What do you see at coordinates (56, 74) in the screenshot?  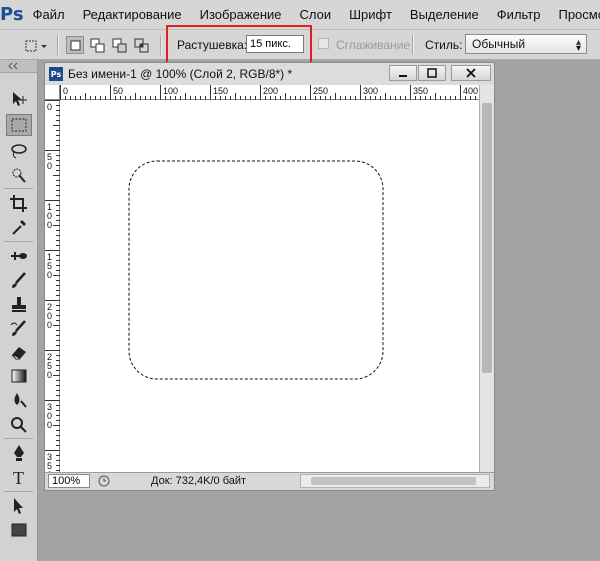 I see `ps-document-icon: Ps` at bounding box center [56, 74].